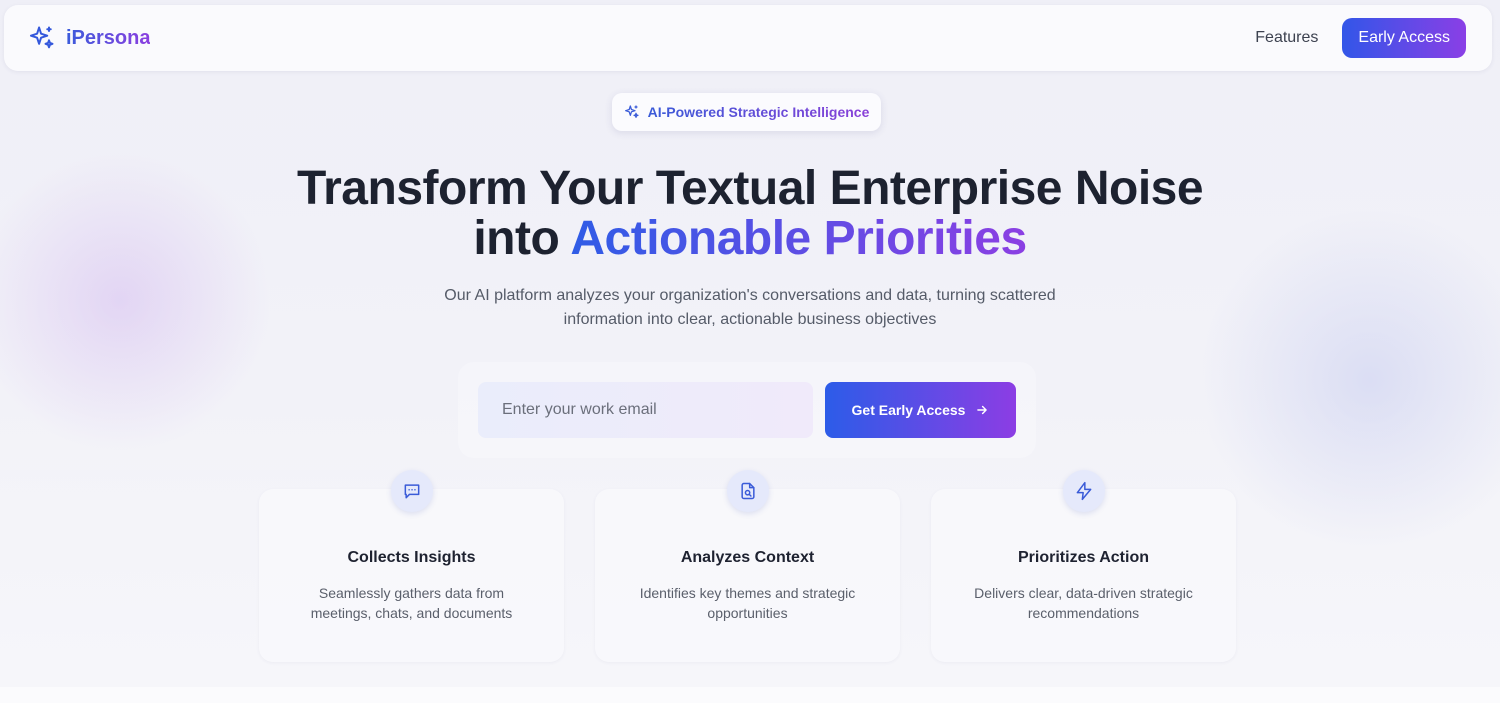  What do you see at coordinates (908, 410) in the screenshot?
I see `submit-label: Get Early Access` at bounding box center [908, 410].